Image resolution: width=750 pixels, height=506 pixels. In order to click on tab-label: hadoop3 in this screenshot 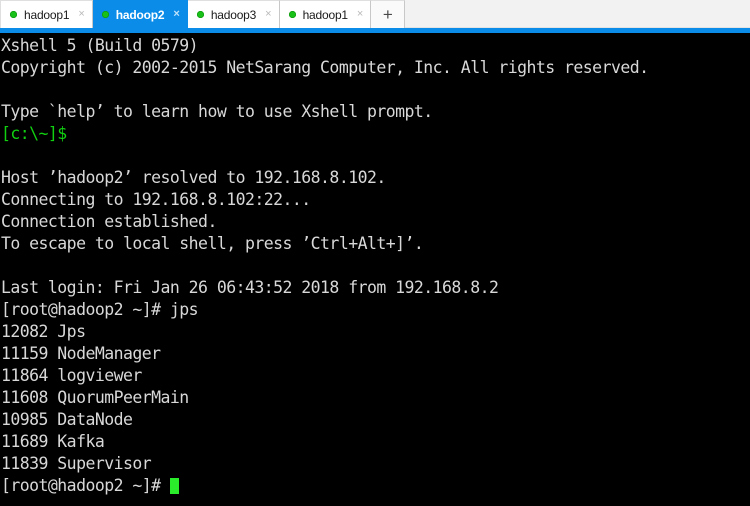, I will do `click(233, 14)`.